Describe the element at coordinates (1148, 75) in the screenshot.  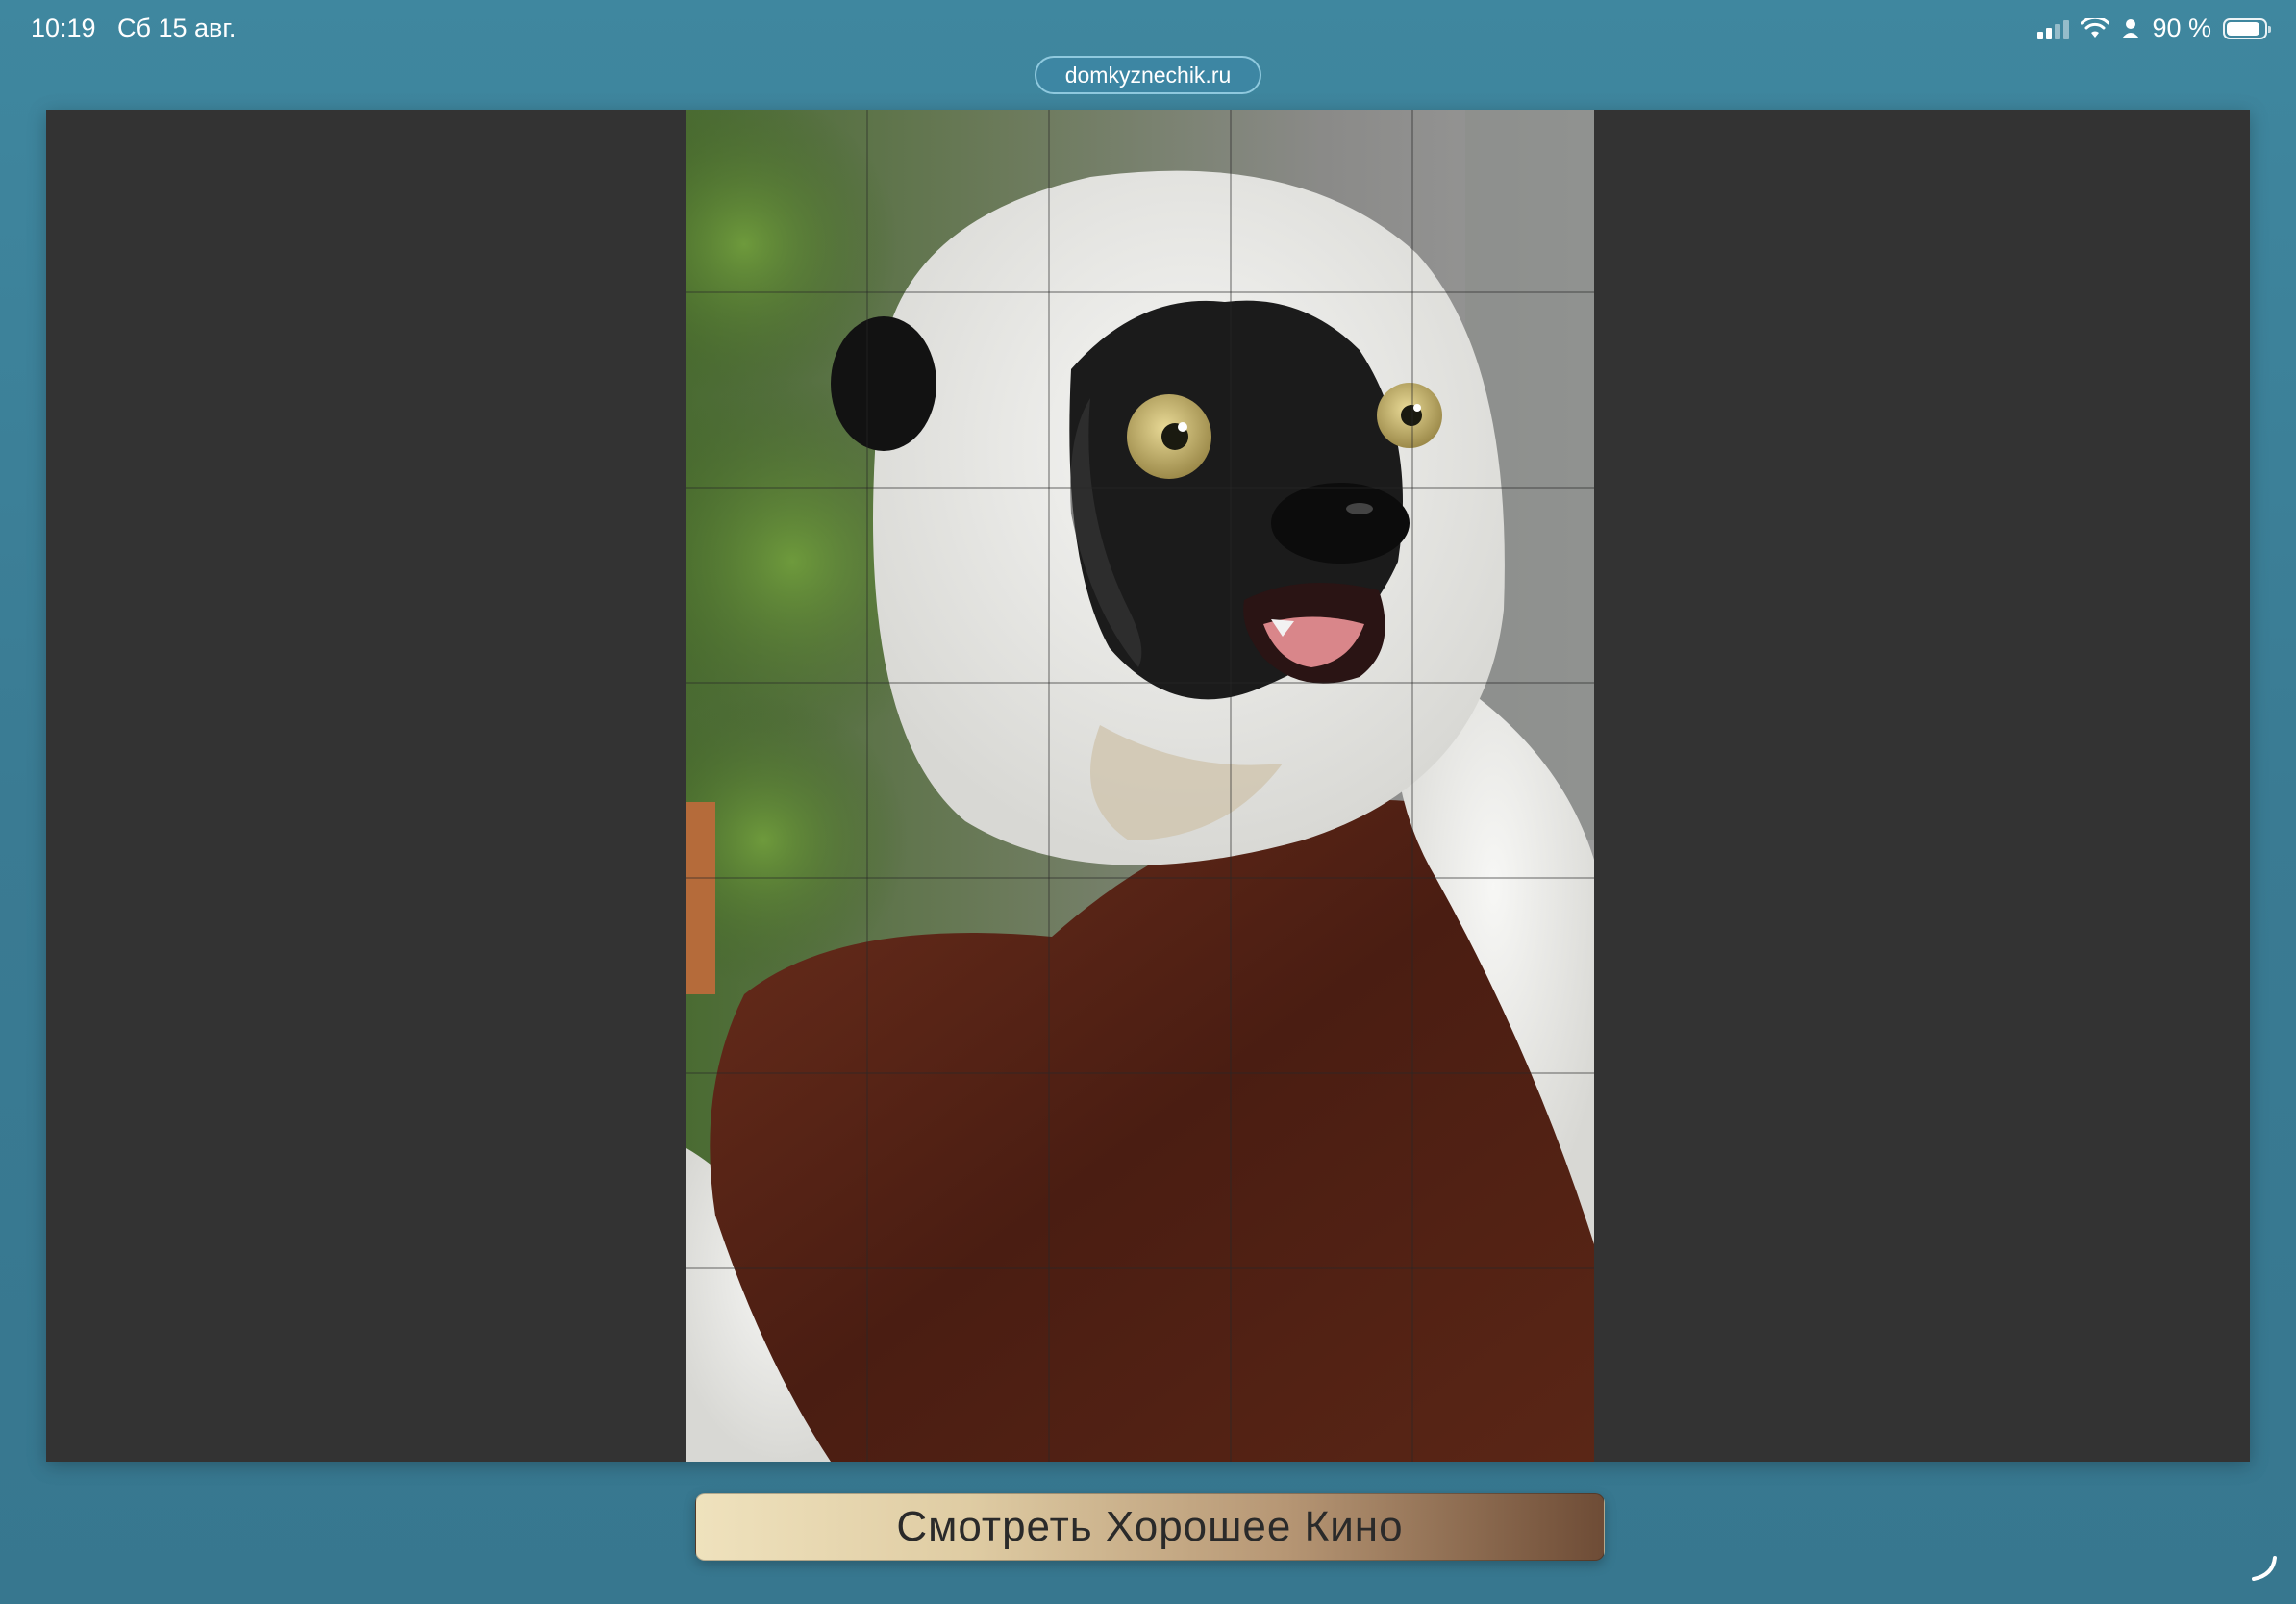
I see `url-pill: domkyznechik.ru` at that location.